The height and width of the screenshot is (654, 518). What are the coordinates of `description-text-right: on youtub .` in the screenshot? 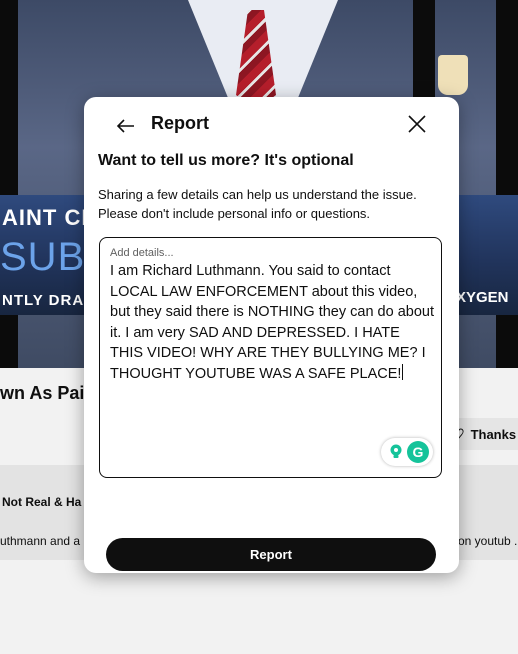 It's located at (488, 541).